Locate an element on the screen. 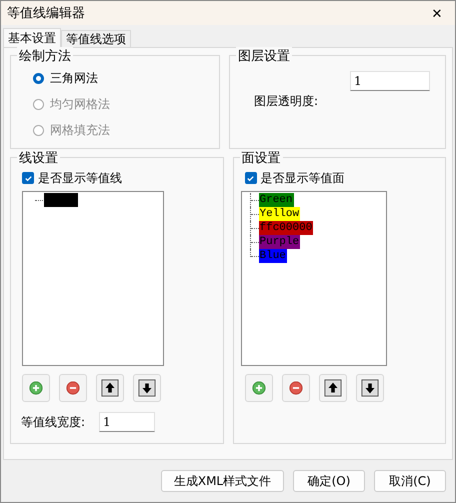 The width and height of the screenshot is (456, 503). checkbox-label: 是否显示等值面 is located at coordinates (302, 178).